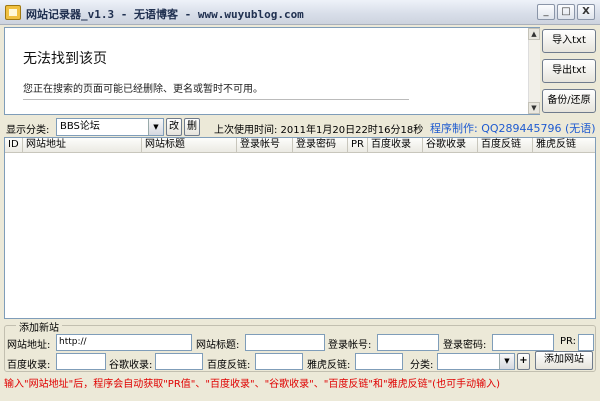  What do you see at coordinates (395, 145) in the screenshot?
I see `column-header: 百度收录` at bounding box center [395, 145].